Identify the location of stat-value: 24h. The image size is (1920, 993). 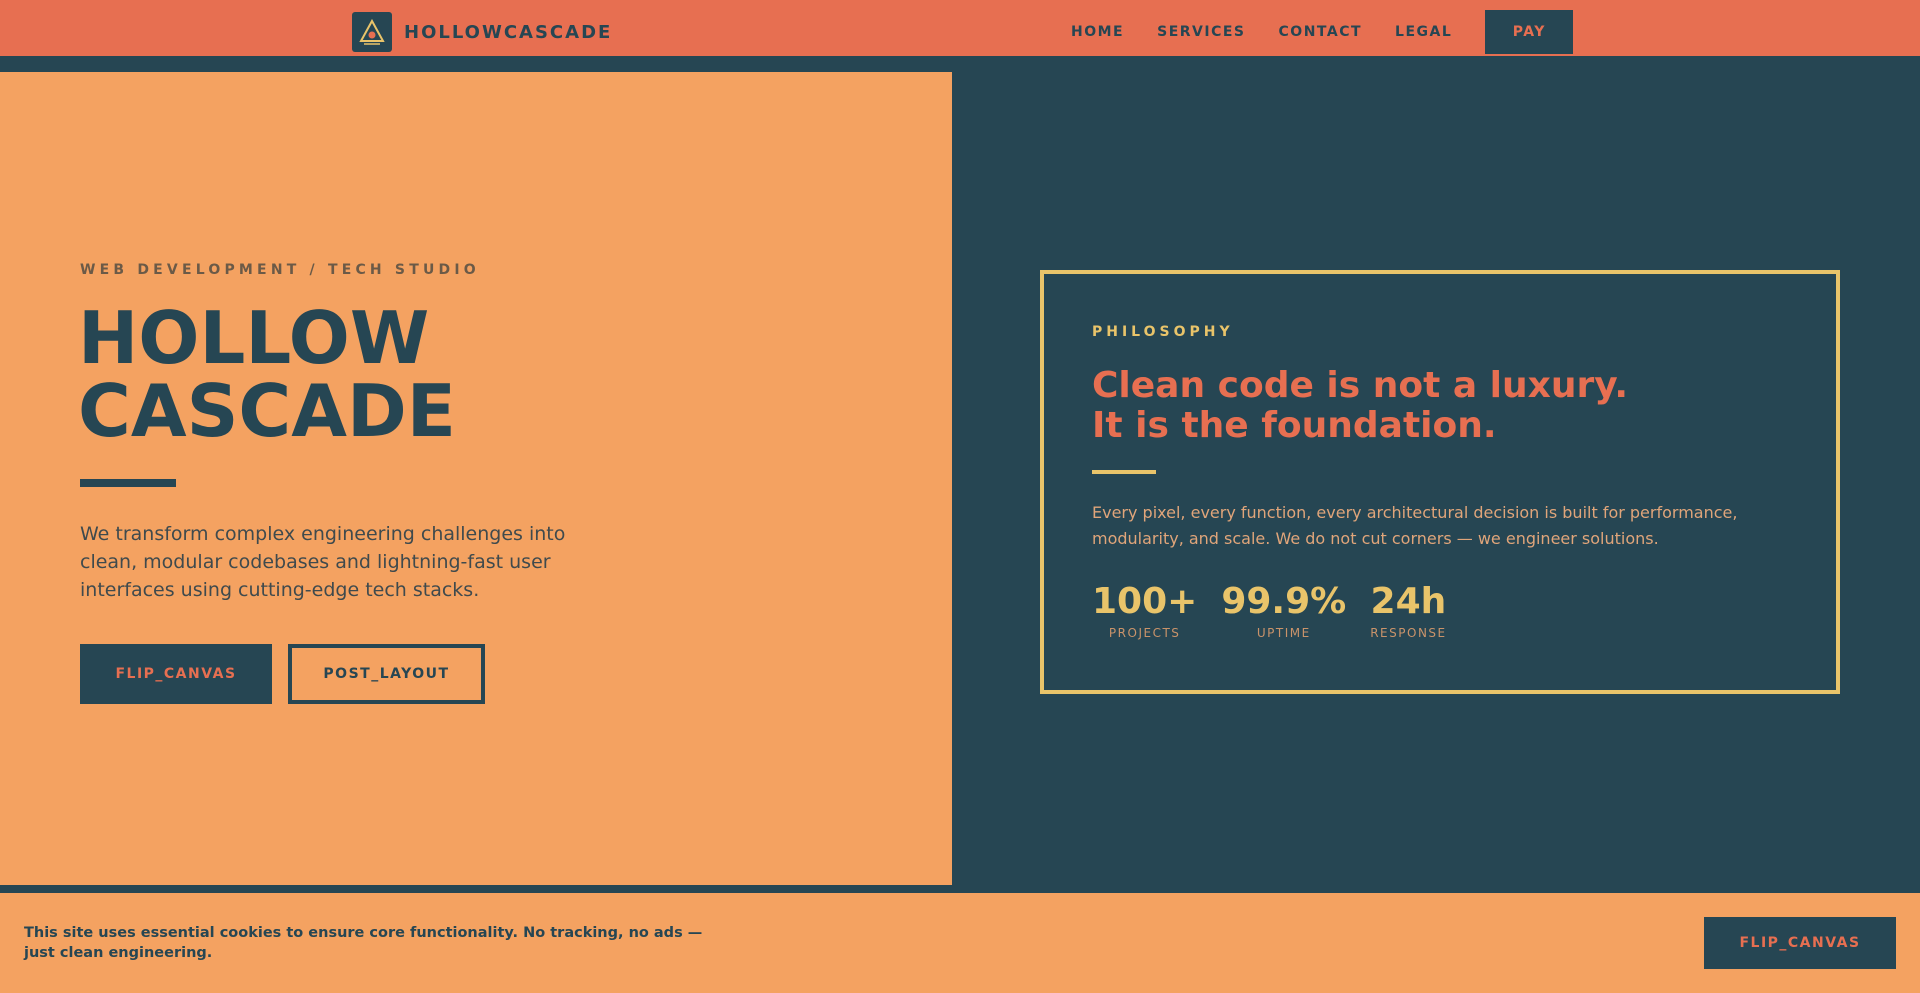
(1408, 601).